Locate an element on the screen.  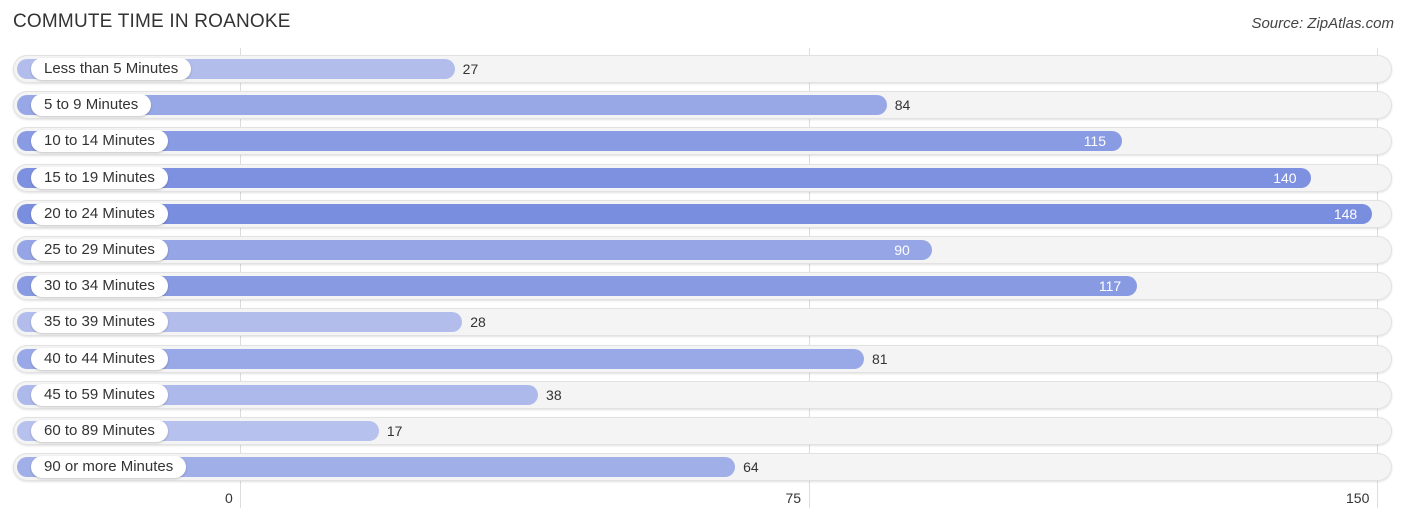
category-label: 35 to 39 Minutes is located at coordinates (99, 322).